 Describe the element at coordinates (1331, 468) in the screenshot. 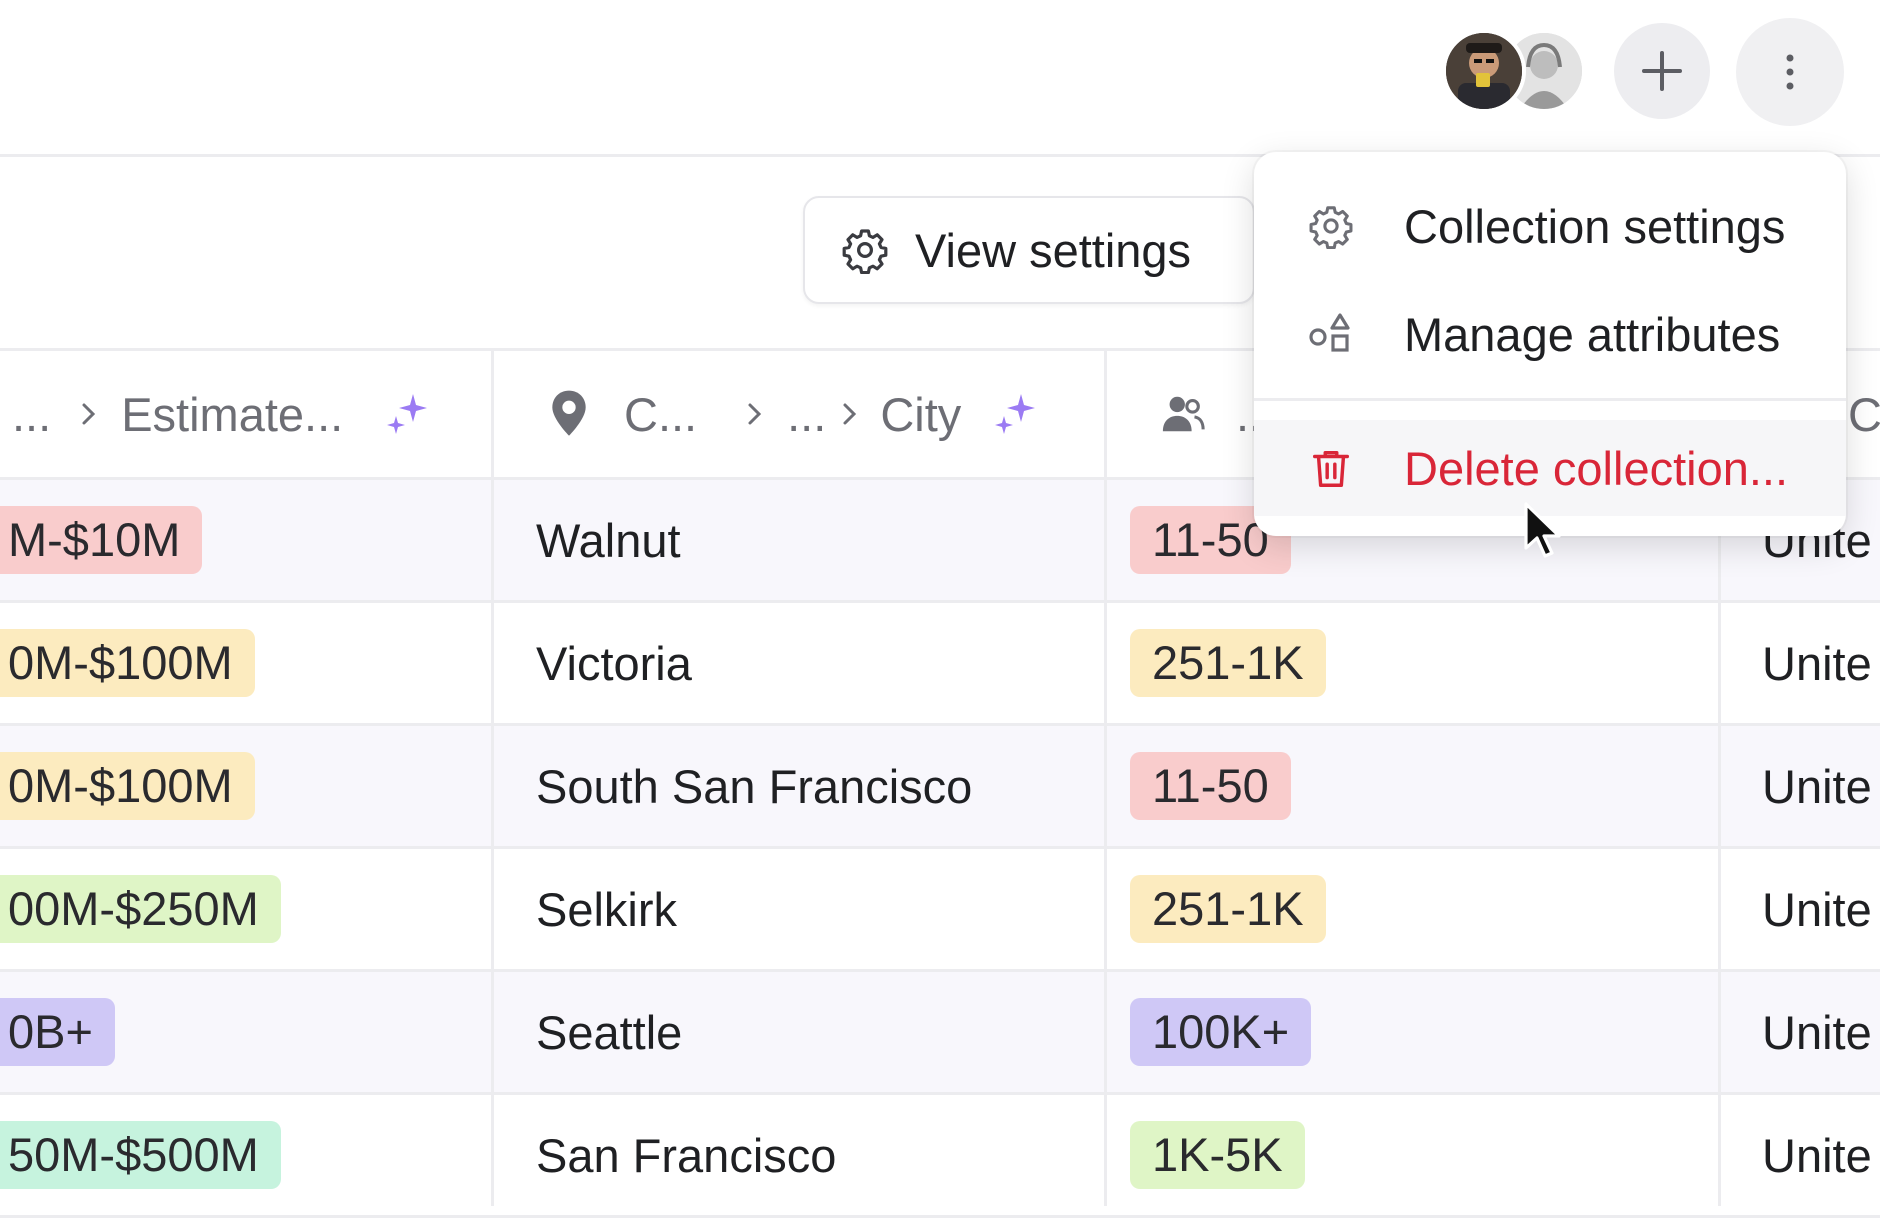

I see `trash-icon` at that location.